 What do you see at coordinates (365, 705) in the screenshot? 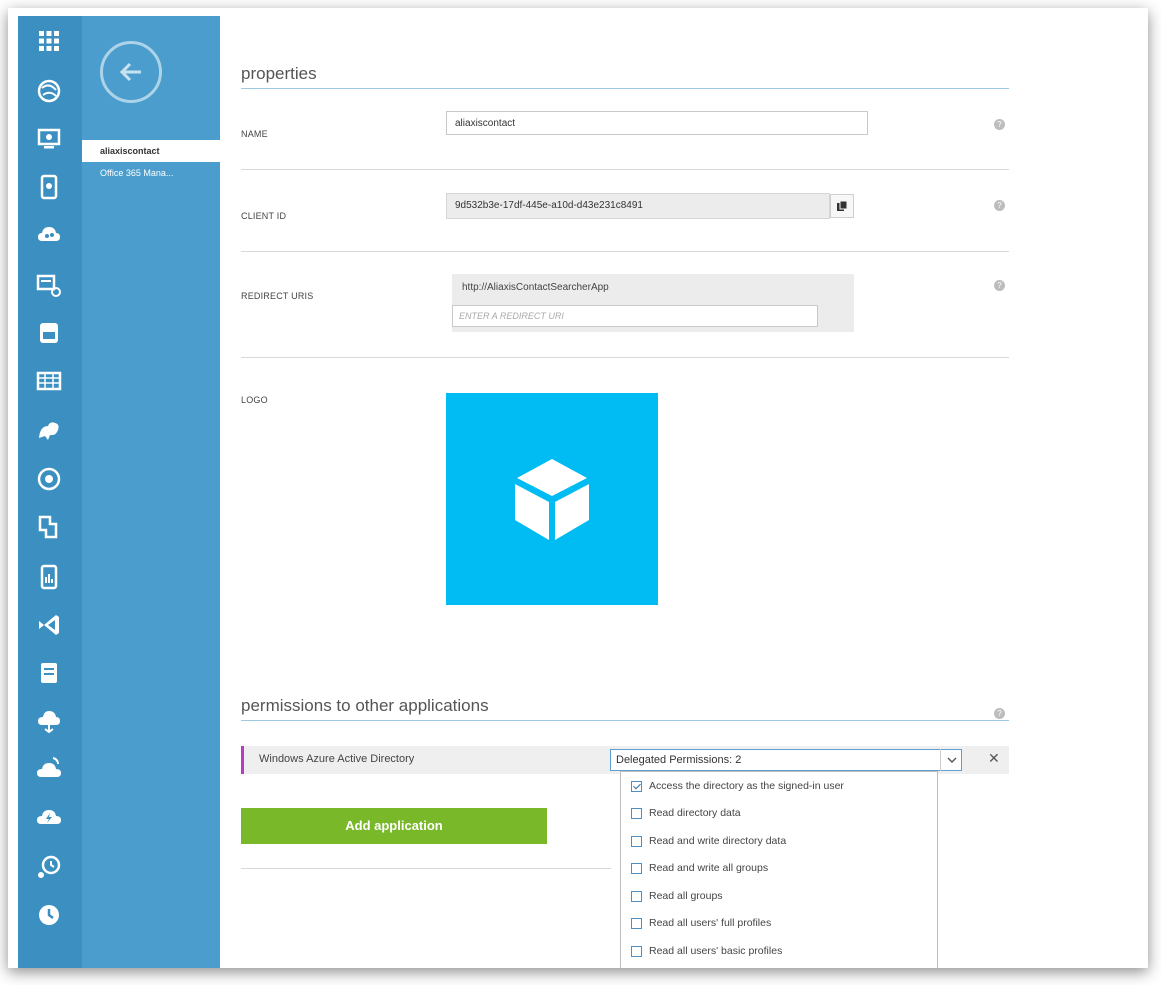
I see `permissions-title: permissions to other applications` at bounding box center [365, 705].